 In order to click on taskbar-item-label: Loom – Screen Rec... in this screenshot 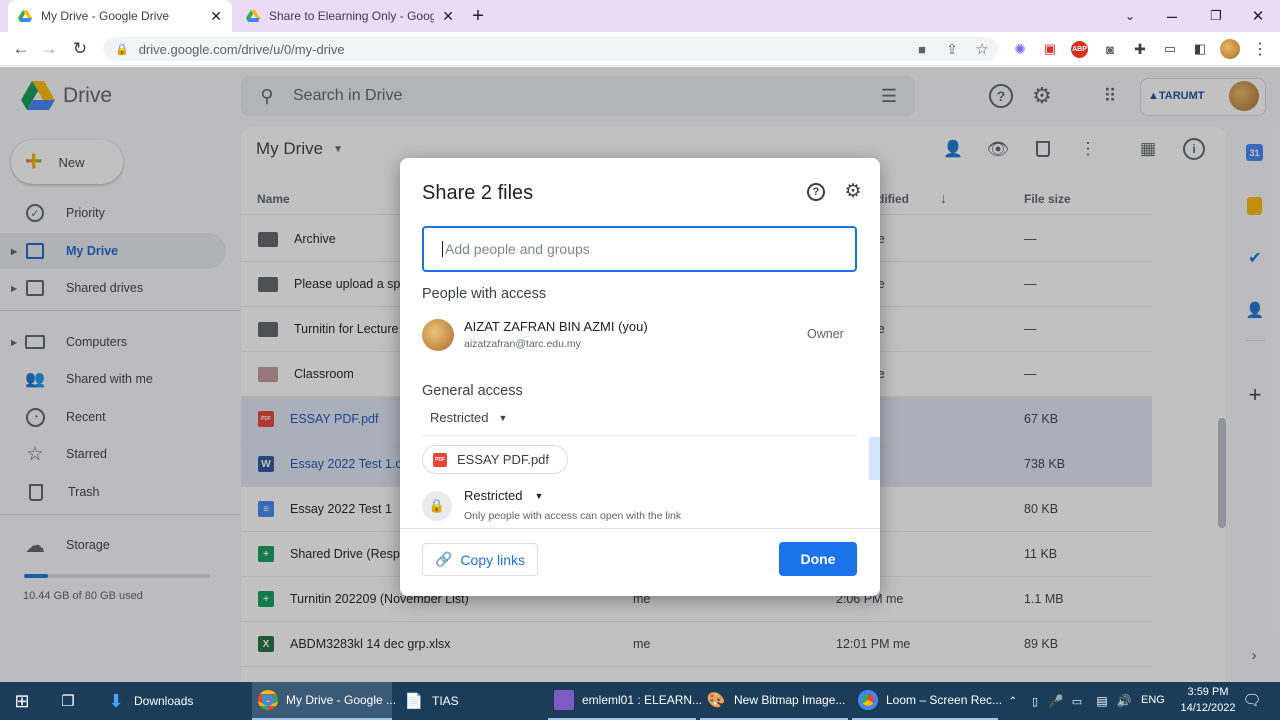, I will do `click(944, 700)`.